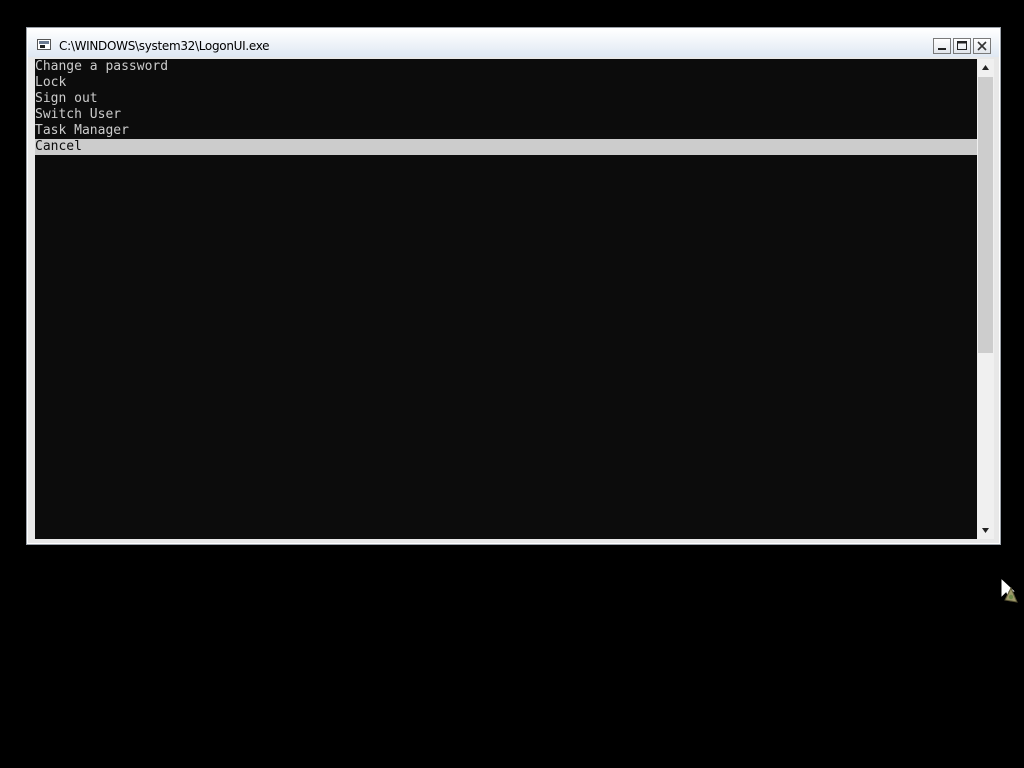 The width and height of the screenshot is (1024, 768). I want to click on scrollbar-thumb, so click(985, 215).